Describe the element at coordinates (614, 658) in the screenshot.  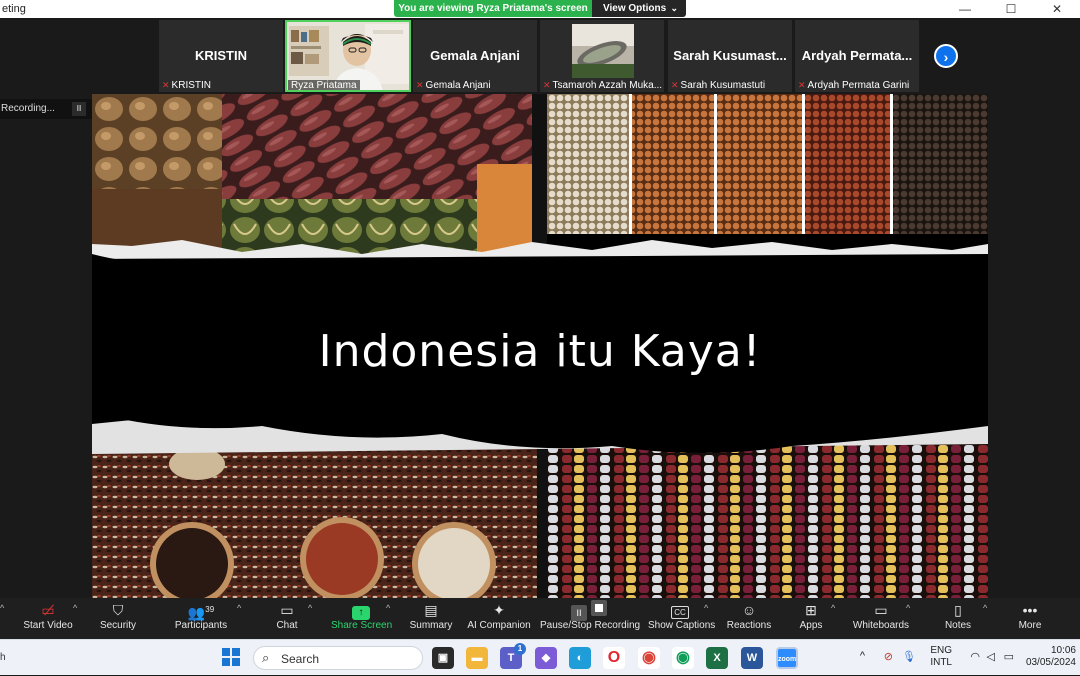
I see `opera-icon: O` at that location.